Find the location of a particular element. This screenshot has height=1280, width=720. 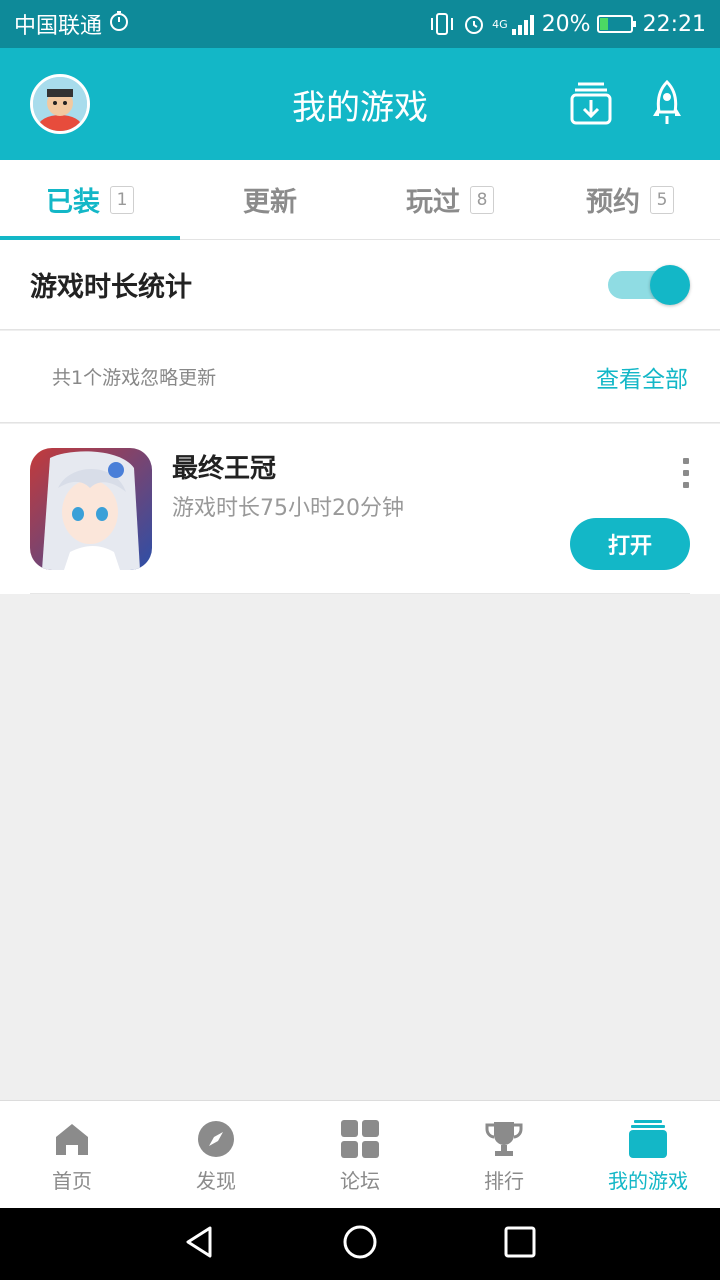

nav-discover: 发现 is located at coordinates (216, 1154).